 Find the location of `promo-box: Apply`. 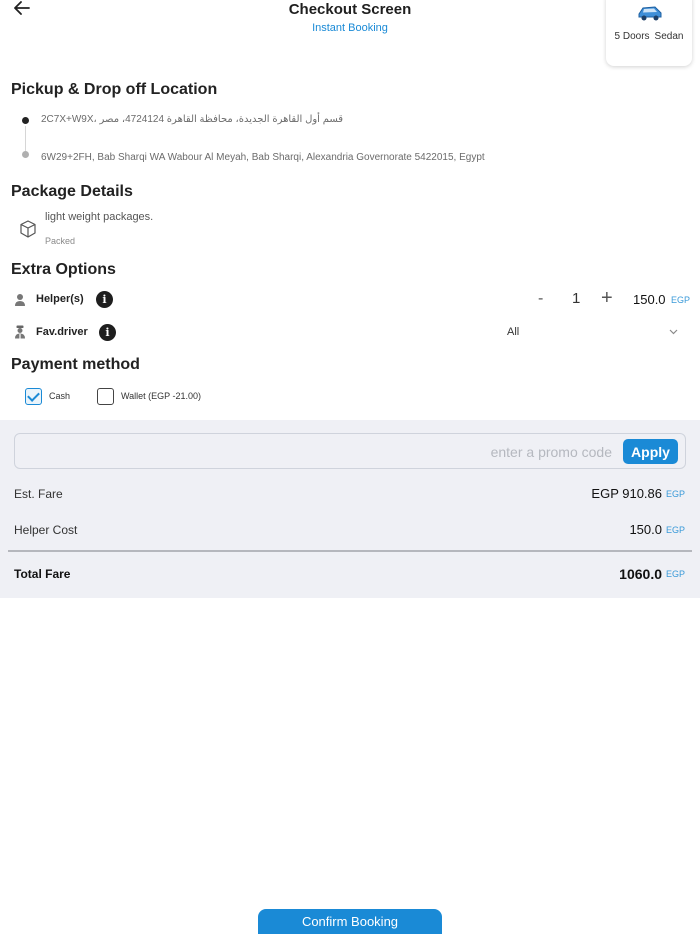

promo-box: Apply is located at coordinates (350, 451).